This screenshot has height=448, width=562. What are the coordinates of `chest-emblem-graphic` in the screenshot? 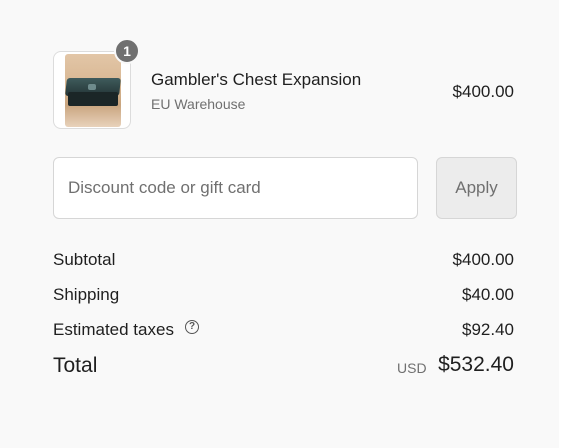 It's located at (92, 87).